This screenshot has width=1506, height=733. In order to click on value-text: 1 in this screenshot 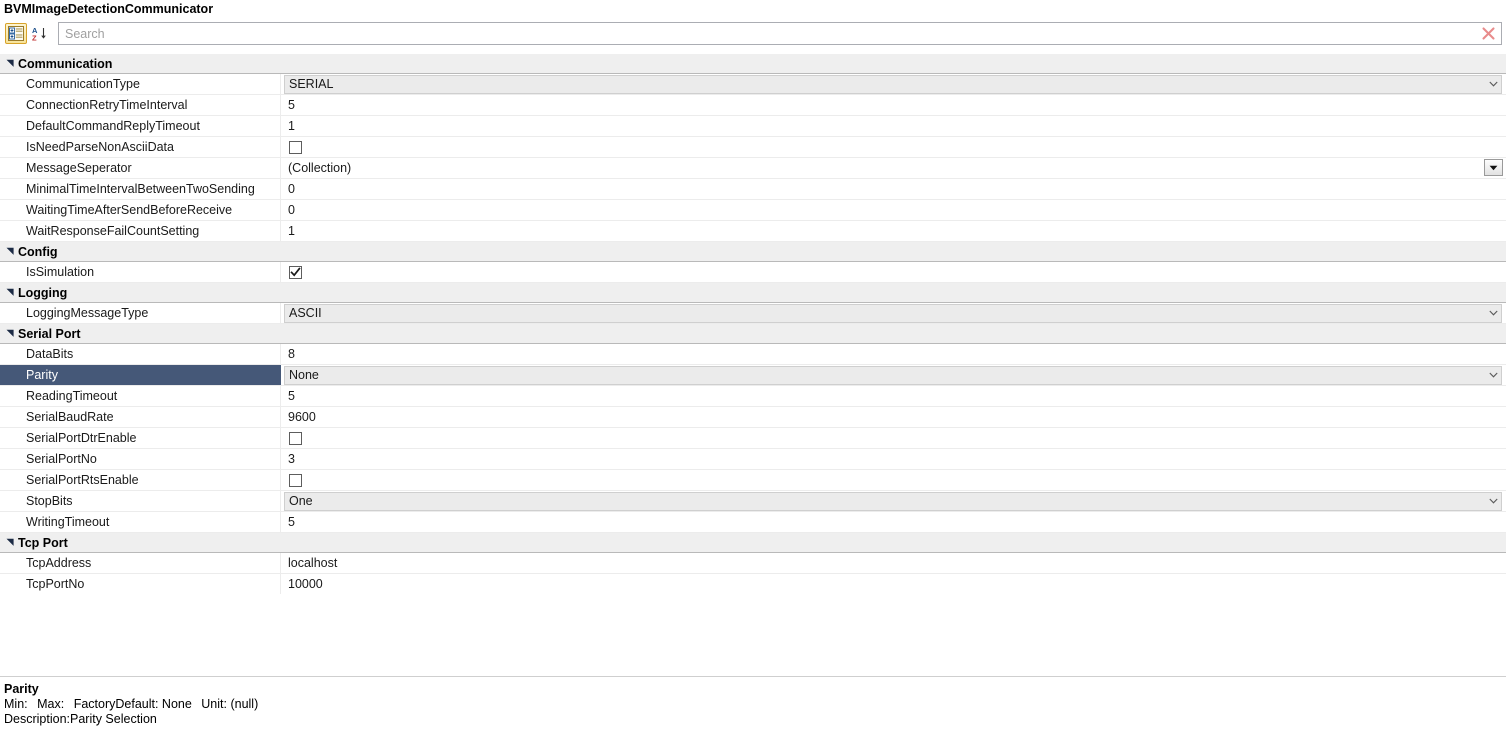, I will do `click(291, 125)`.